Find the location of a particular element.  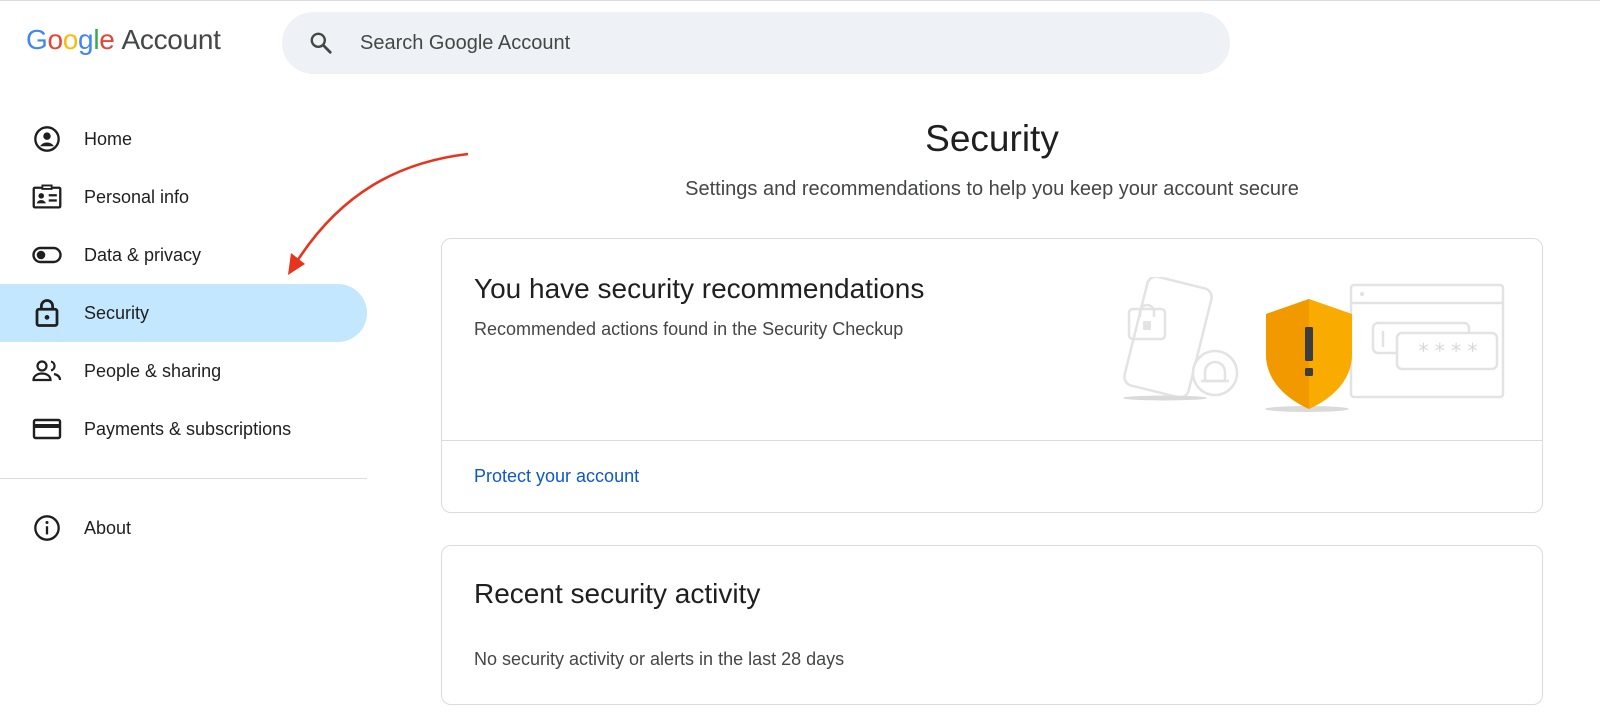

google-account-logo: Google Account is located at coordinates (123, 42).